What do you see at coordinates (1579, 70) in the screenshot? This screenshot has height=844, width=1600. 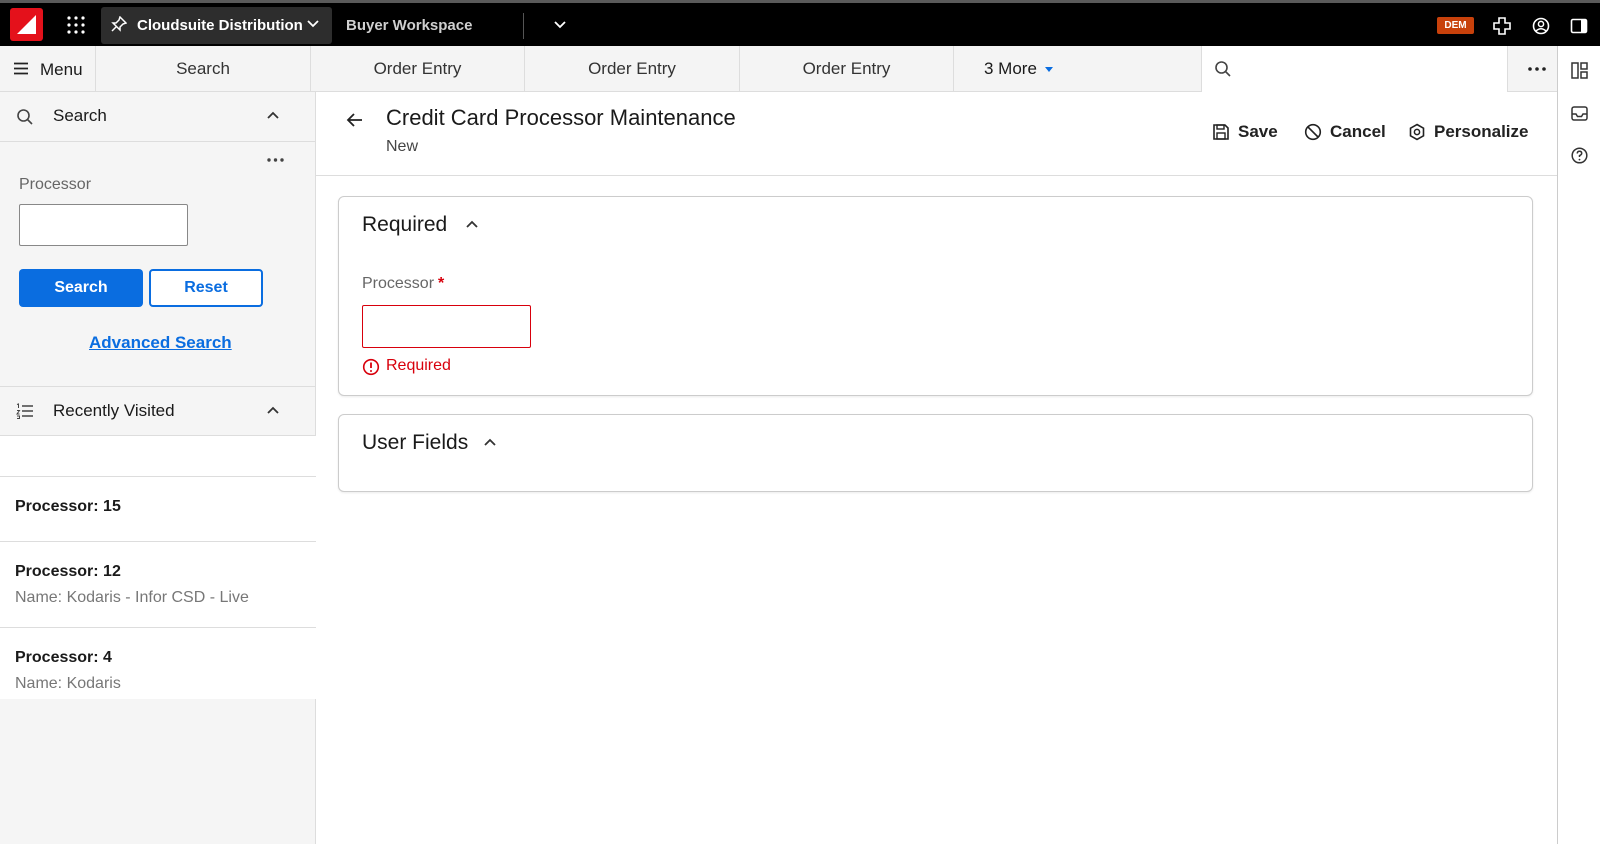 I see `layout-icon` at bounding box center [1579, 70].